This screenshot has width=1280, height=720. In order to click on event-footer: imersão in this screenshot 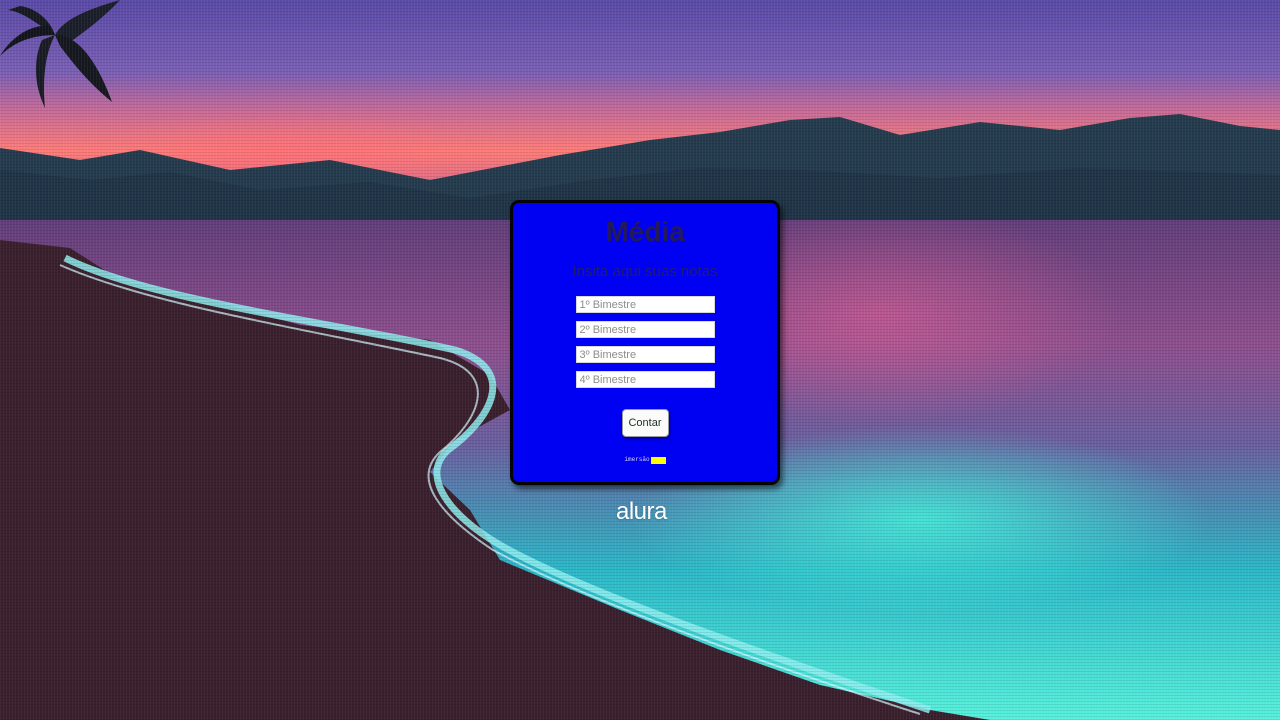, I will do `click(645, 460)`.